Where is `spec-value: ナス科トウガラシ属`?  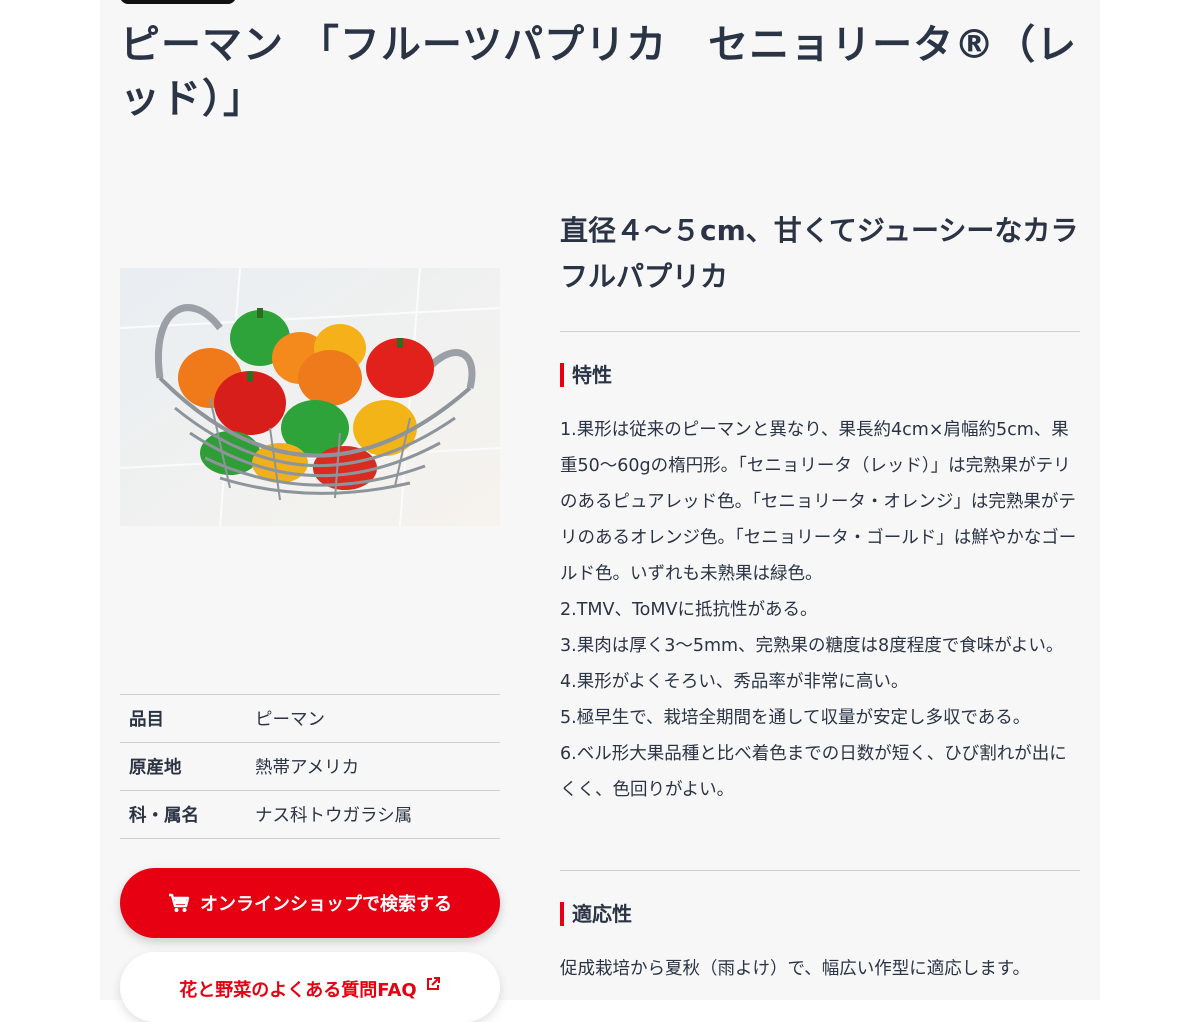
spec-value: ナス科トウガラシ属 is located at coordinates (377, 814).